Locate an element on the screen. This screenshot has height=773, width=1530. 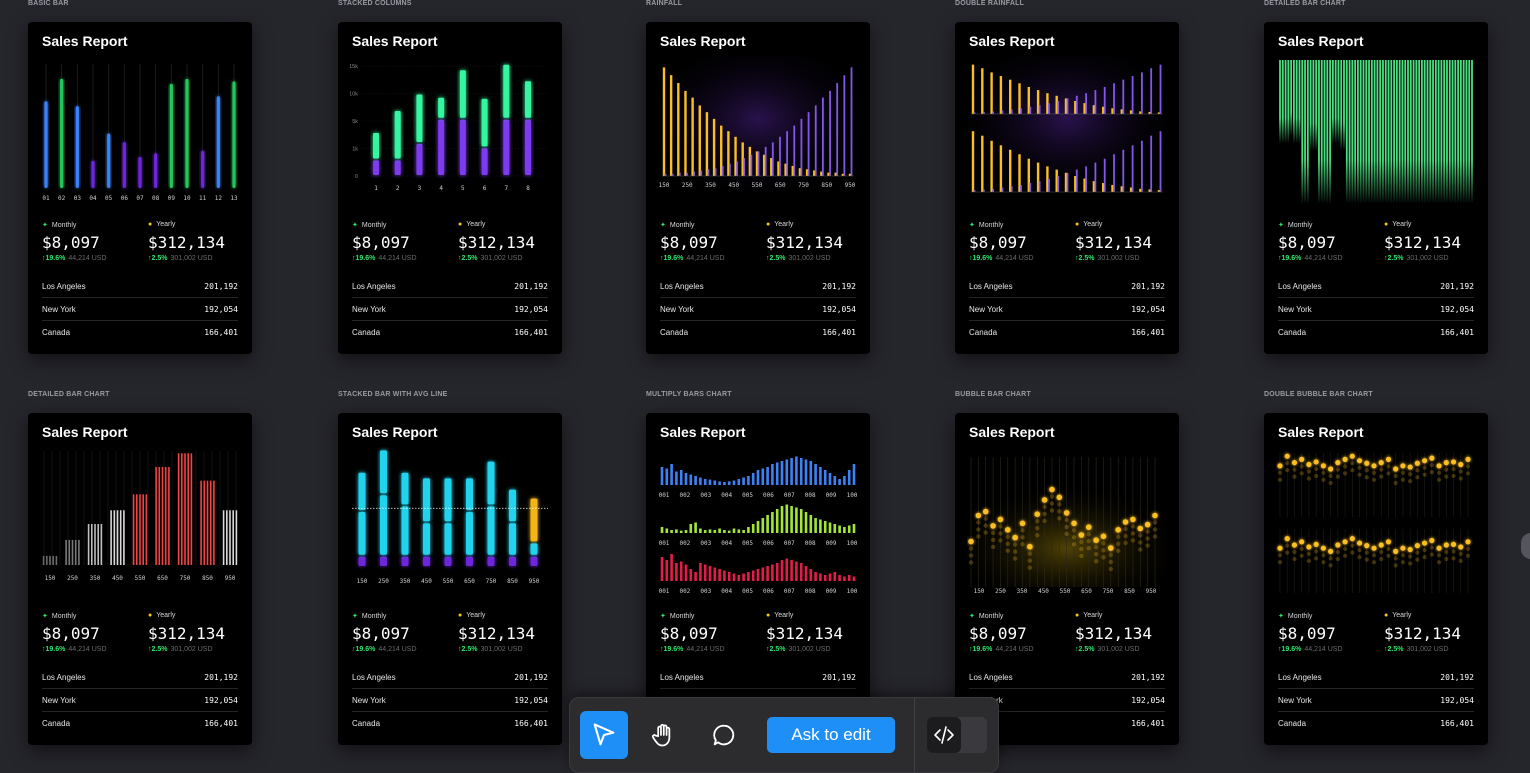
x-tick-label: 450 is located at coordinates (733, 185).